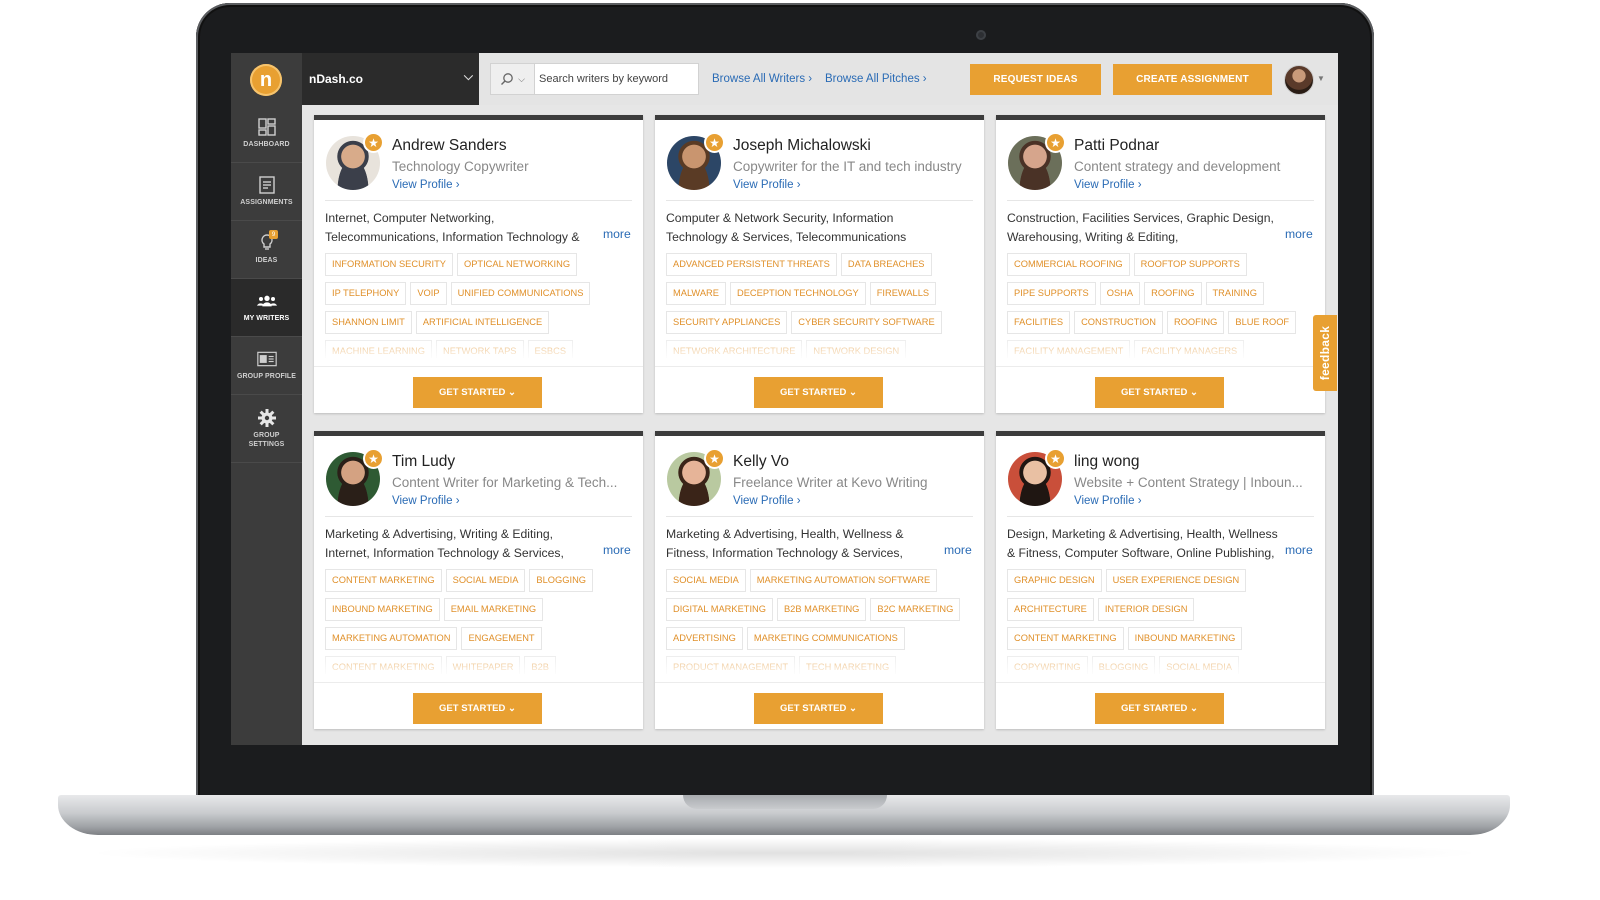  Describe the element at coordinates (550, 349) in the screenshot. I see `expertise-tag: ESBCS` at that location.